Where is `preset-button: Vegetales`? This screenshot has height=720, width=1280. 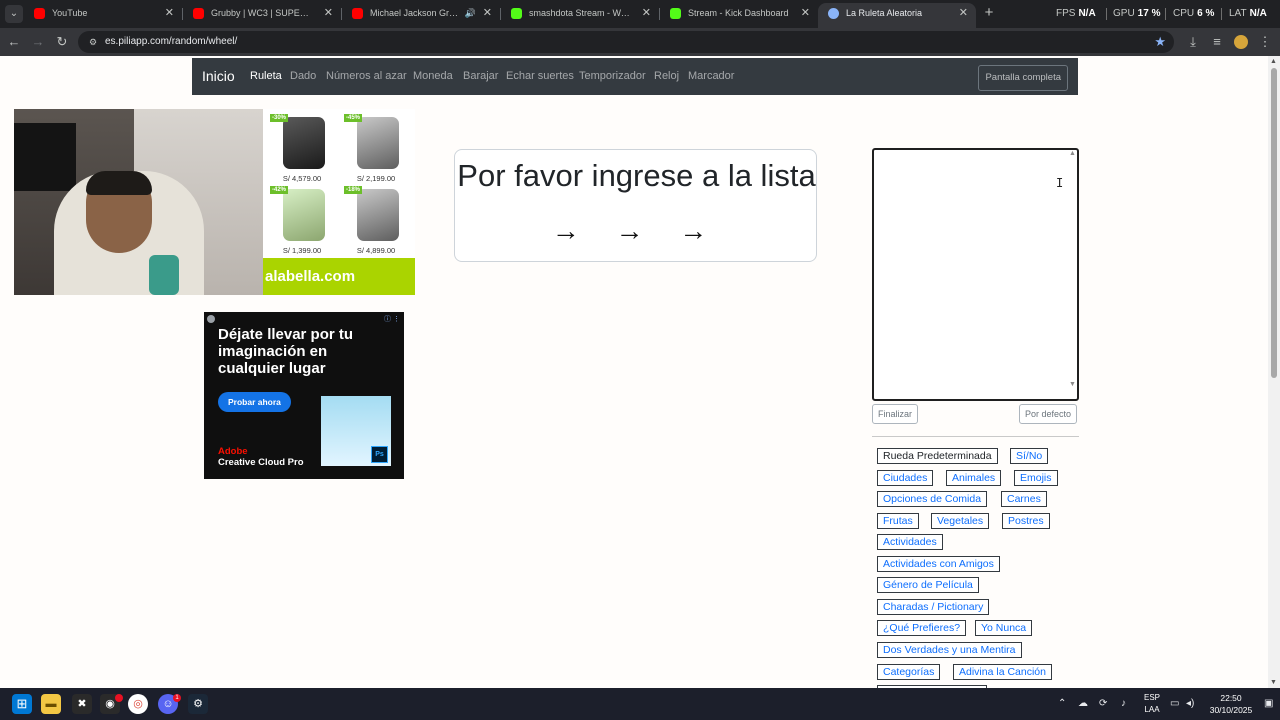 preset-button: Vegetales is located at coordinates (960, 521).